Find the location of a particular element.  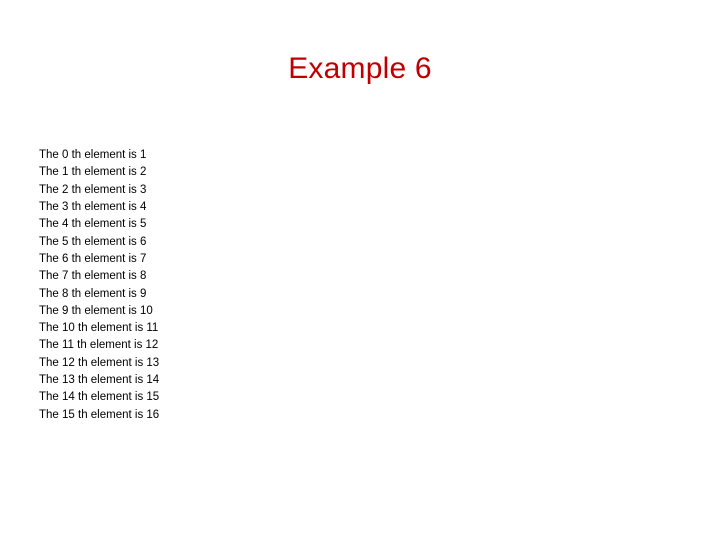

output-line: The 6 th element is 7 is located at coordinates (93, 258).